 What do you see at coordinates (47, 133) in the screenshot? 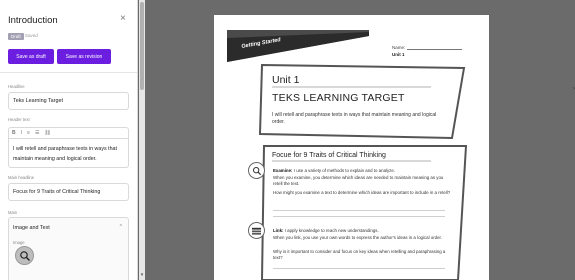
I see `link-icon: ⛓` at bounding box center [47, 133].